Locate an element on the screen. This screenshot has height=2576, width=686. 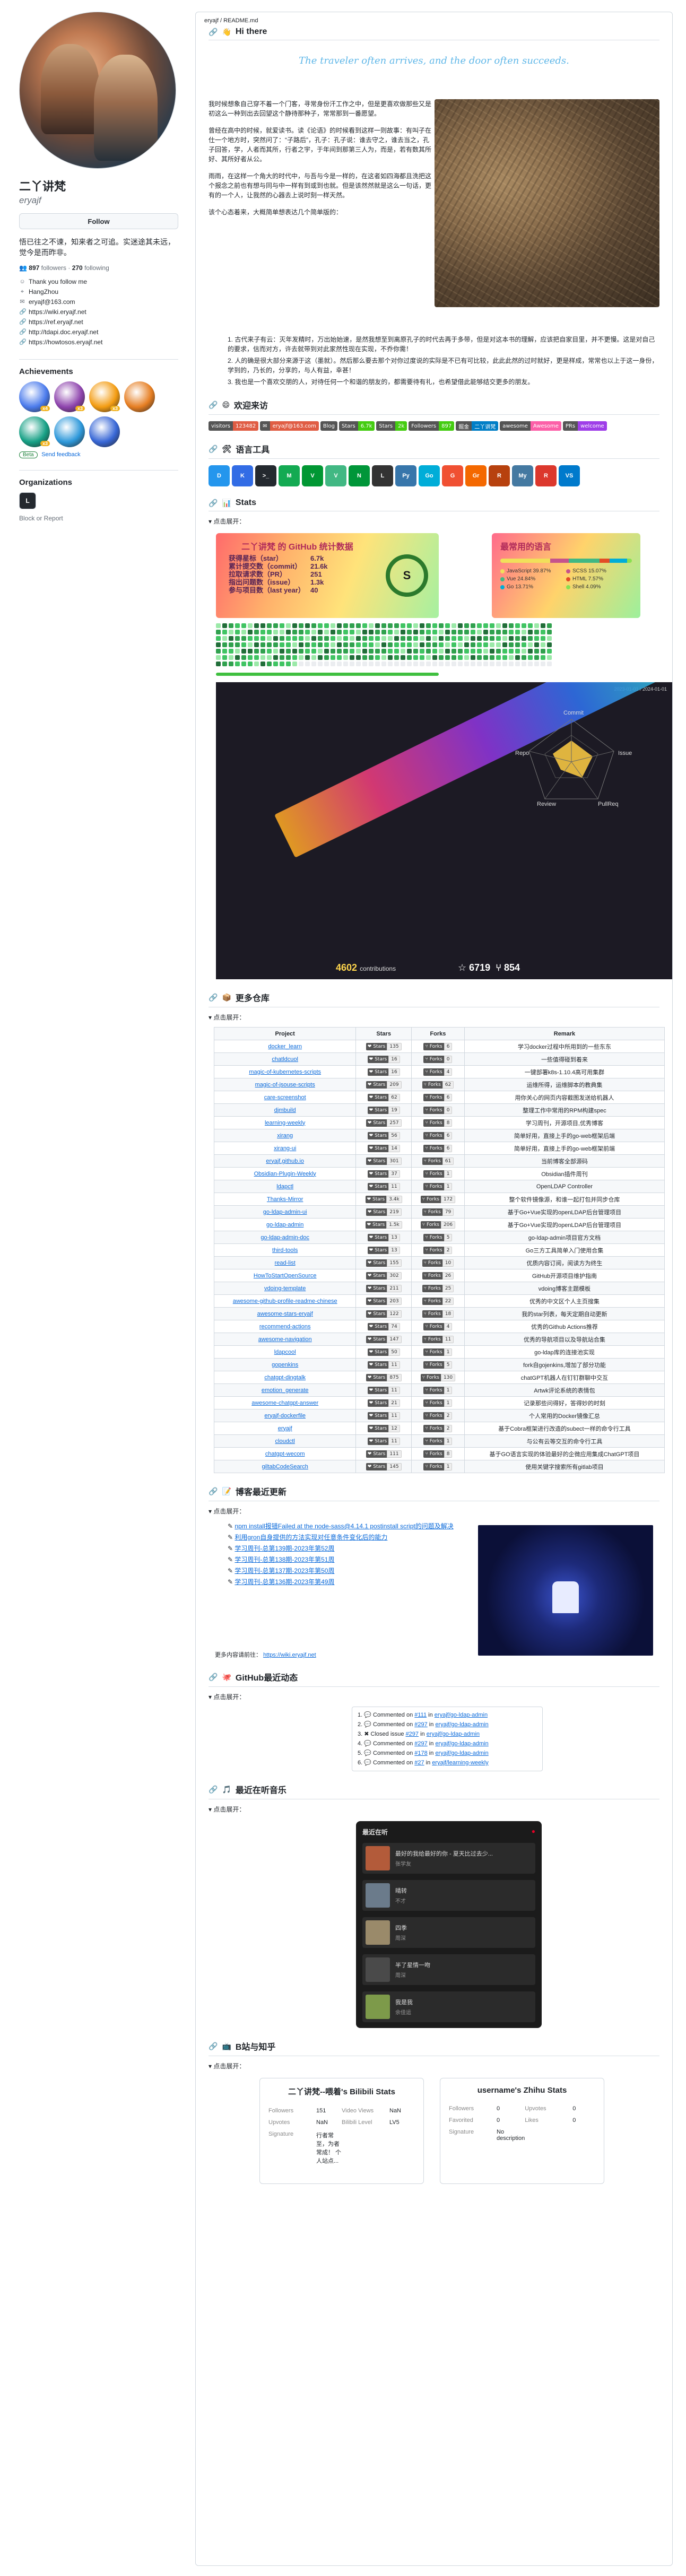
repo-link: third-tools is located at coordinates (285, 1250).